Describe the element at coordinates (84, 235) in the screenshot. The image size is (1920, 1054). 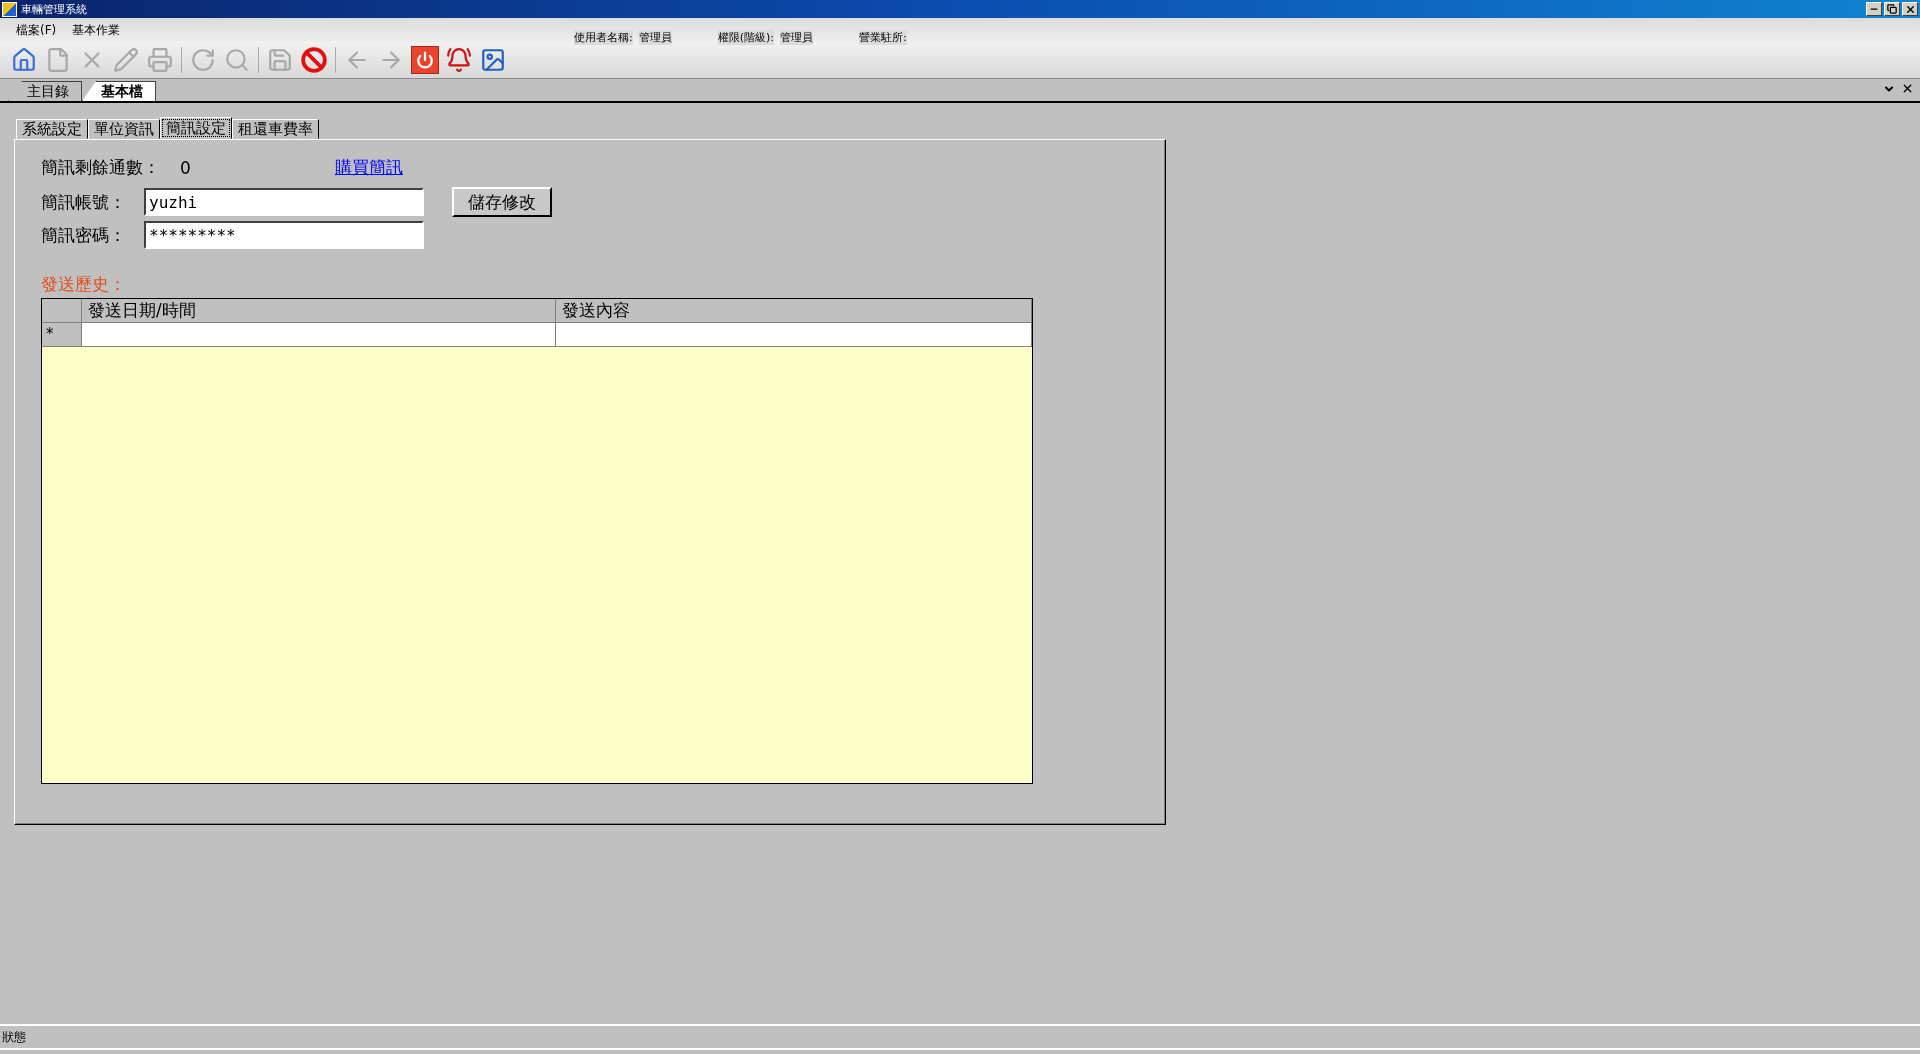
I see `password-label: 簡訊密碼：` at that location.